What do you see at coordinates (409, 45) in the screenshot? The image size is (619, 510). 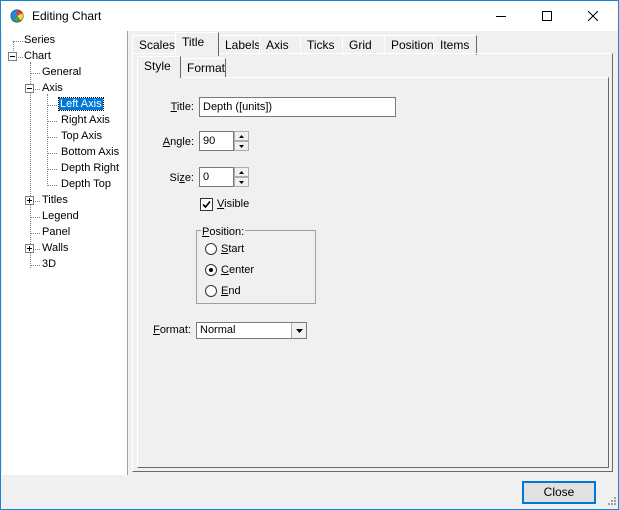 I see `tab-position: Position` at bounding box center [409, 45].